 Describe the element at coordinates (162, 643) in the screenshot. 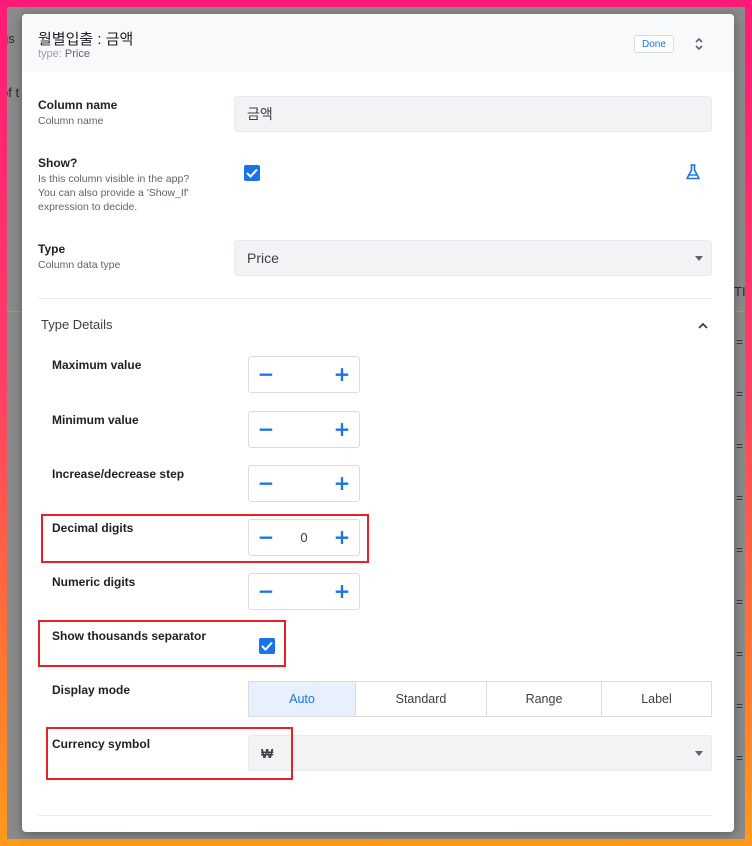

I see `thousands-separator-highlight` at that location.